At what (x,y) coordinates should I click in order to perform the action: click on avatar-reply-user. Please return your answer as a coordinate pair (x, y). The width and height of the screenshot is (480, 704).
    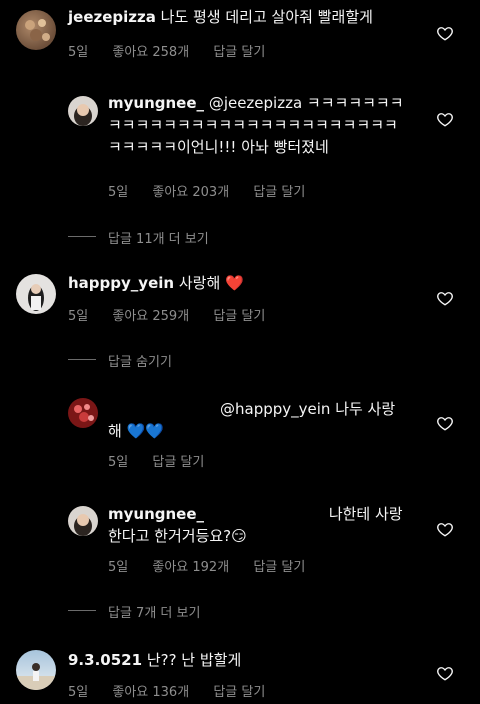
    Looking at the image, I should click on (83, 413).